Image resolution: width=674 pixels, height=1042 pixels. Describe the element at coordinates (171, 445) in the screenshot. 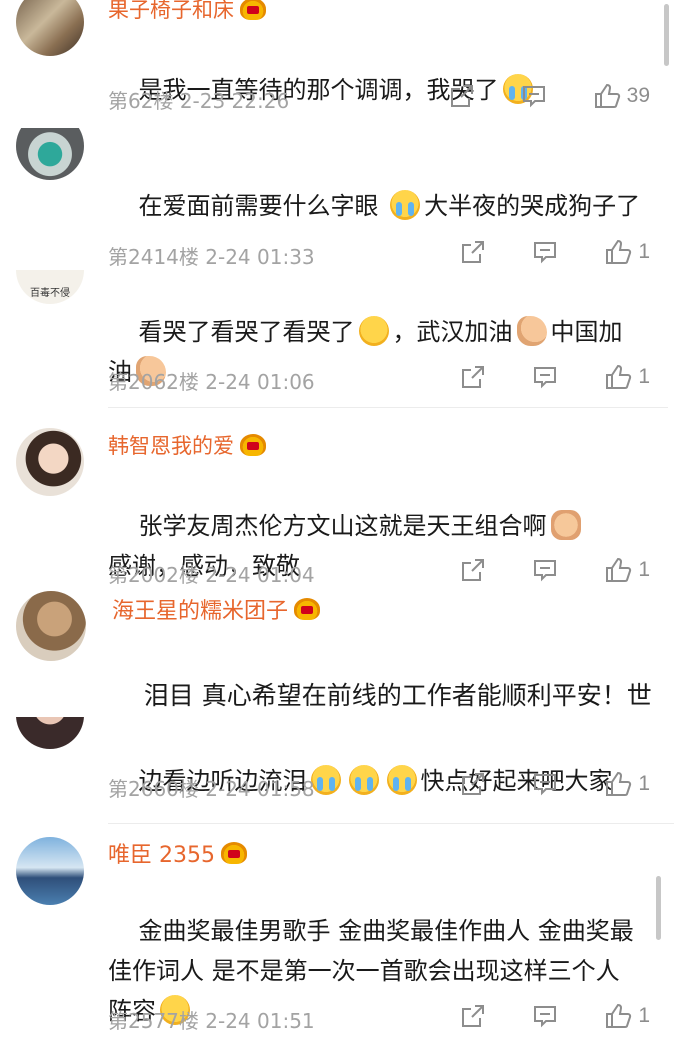

I see `username-text: 韩智恩我的爱` at that location.